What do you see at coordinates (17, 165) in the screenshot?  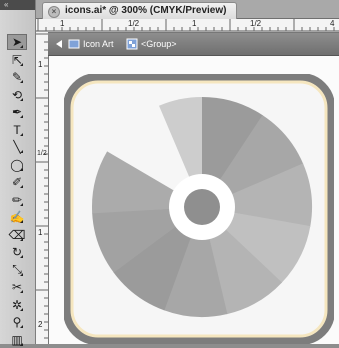 I see `ellipse-tool: ◯` at bounding box center [17, 165].